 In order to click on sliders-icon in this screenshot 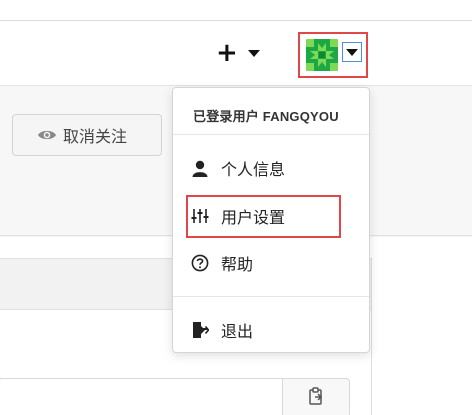, I will do `click(200, 216)`.